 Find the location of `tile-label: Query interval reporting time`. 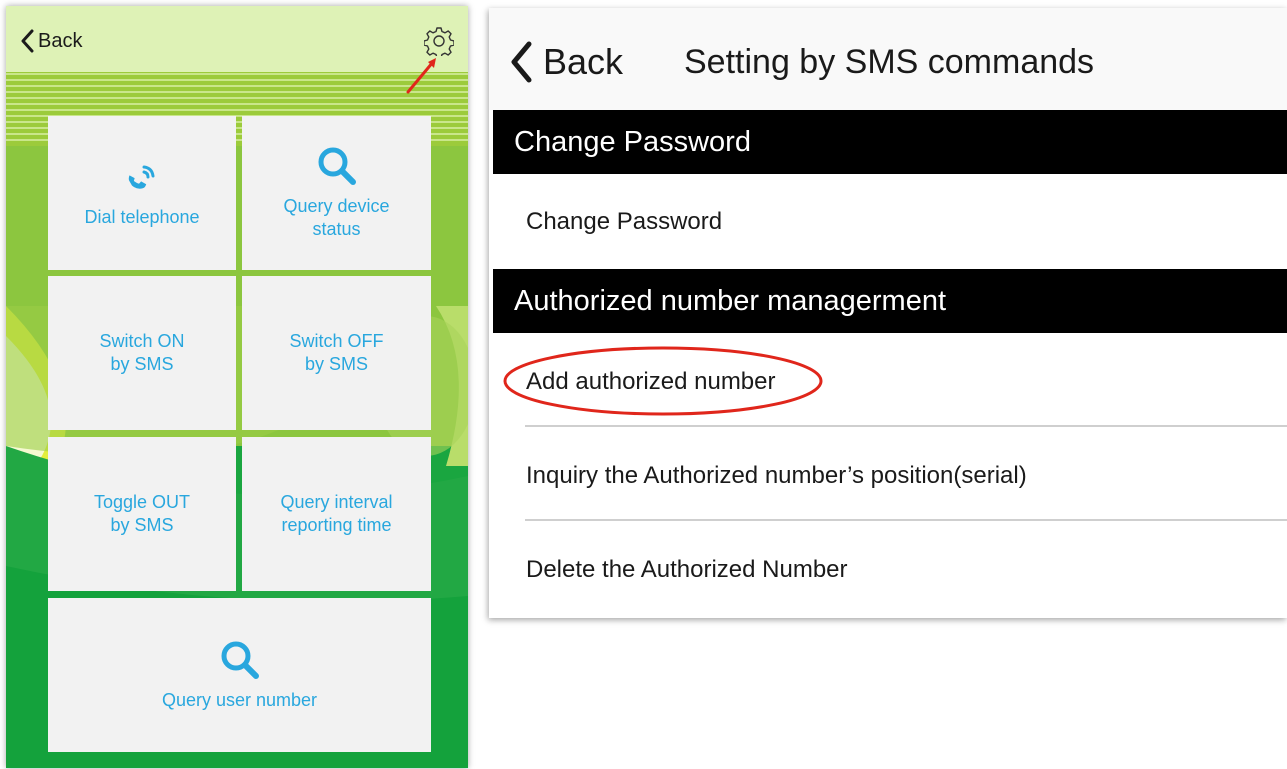

tile-label: Query interval reporting time is located at coordinates (336, 513).